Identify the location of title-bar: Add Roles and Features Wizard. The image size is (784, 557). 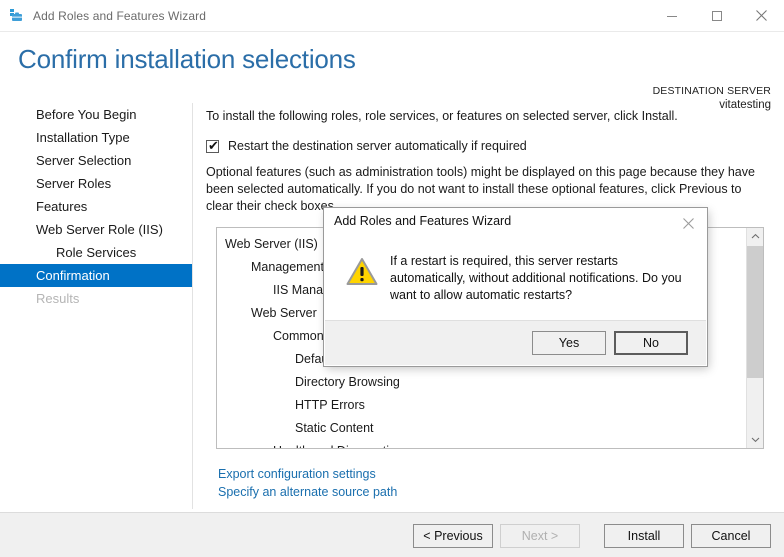
(392, 15).